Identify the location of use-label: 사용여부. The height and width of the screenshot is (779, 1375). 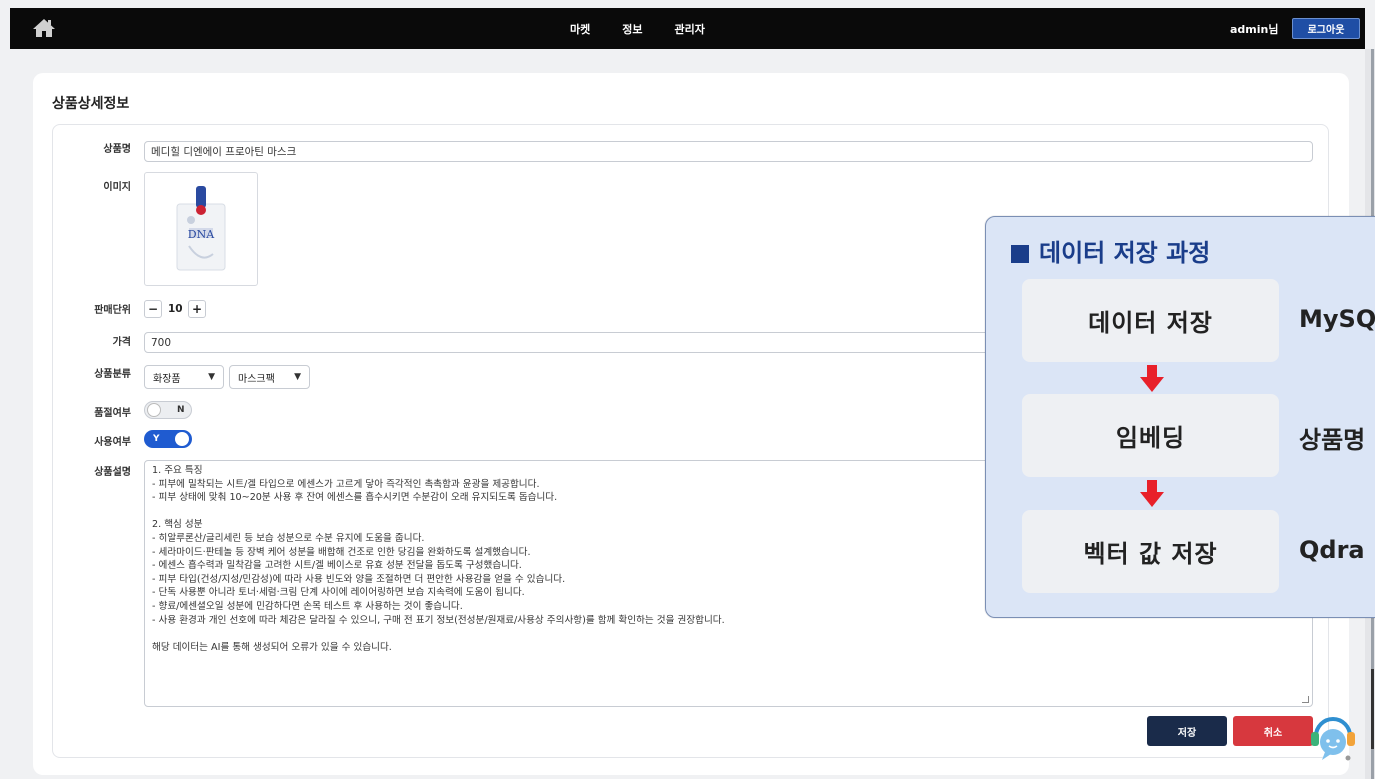
(112, 442).